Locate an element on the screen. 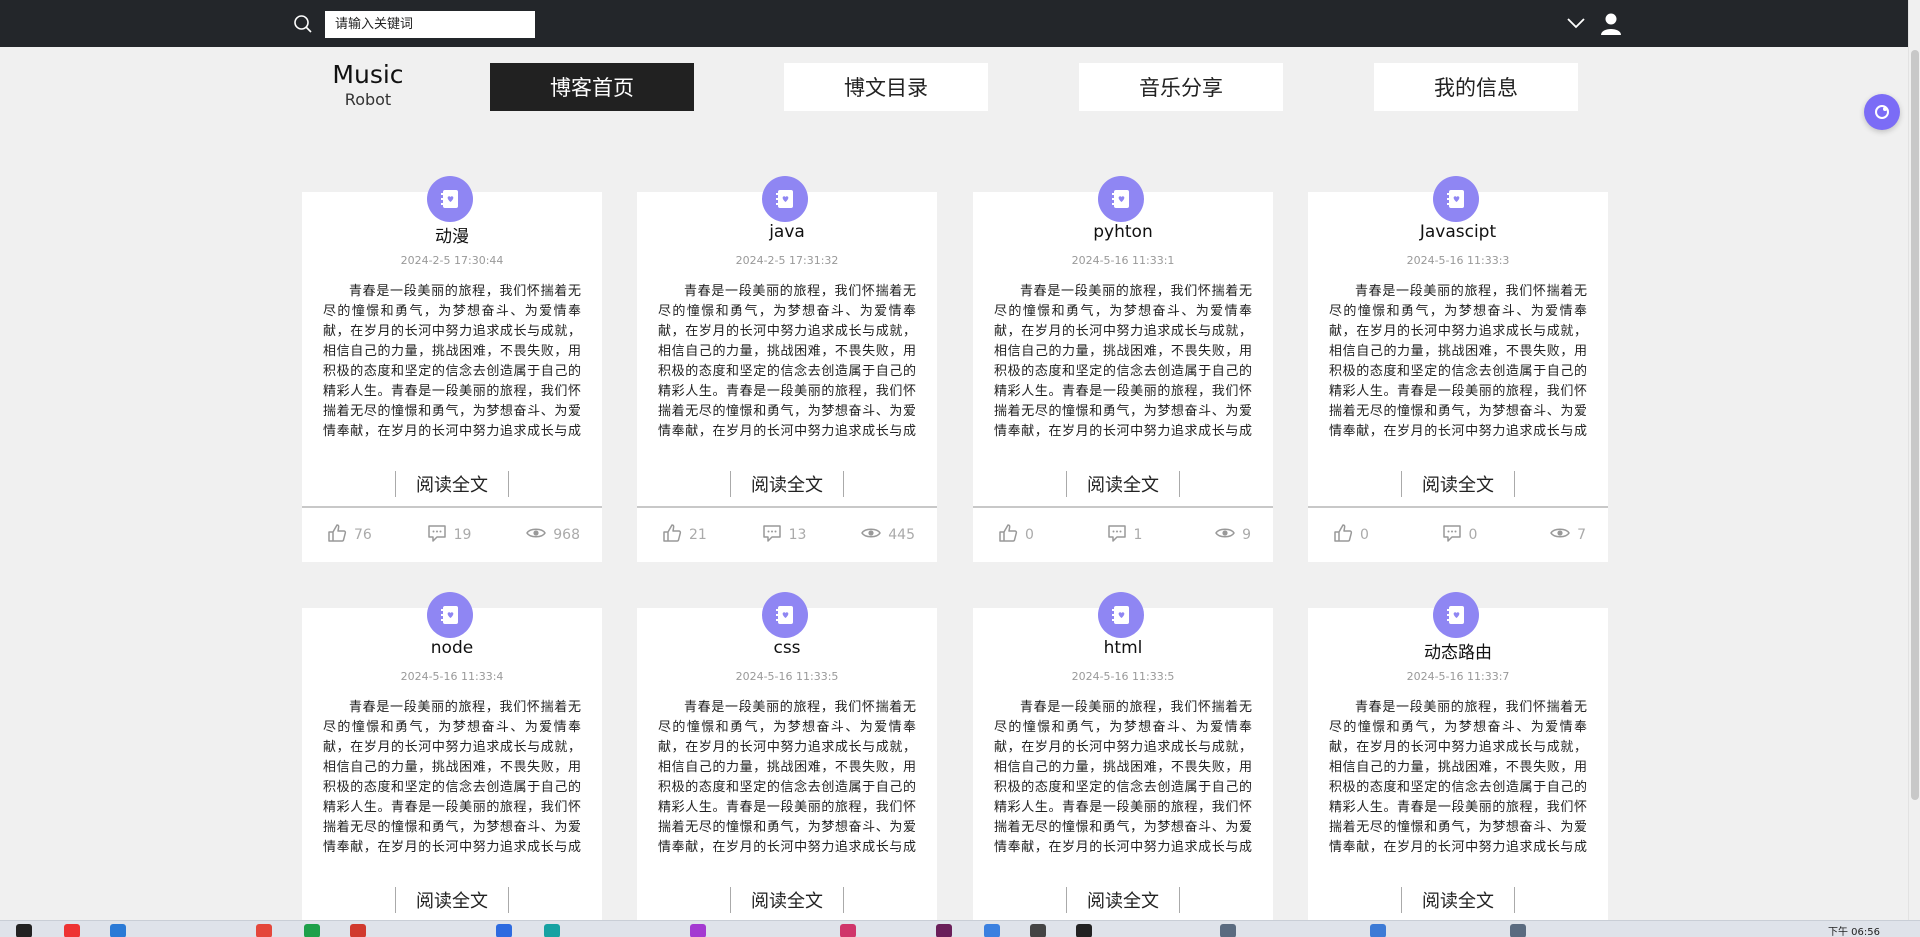 The width and height of the screenshot is (1920, 937). page-scrollbar is located at coordinates (1914, 460).